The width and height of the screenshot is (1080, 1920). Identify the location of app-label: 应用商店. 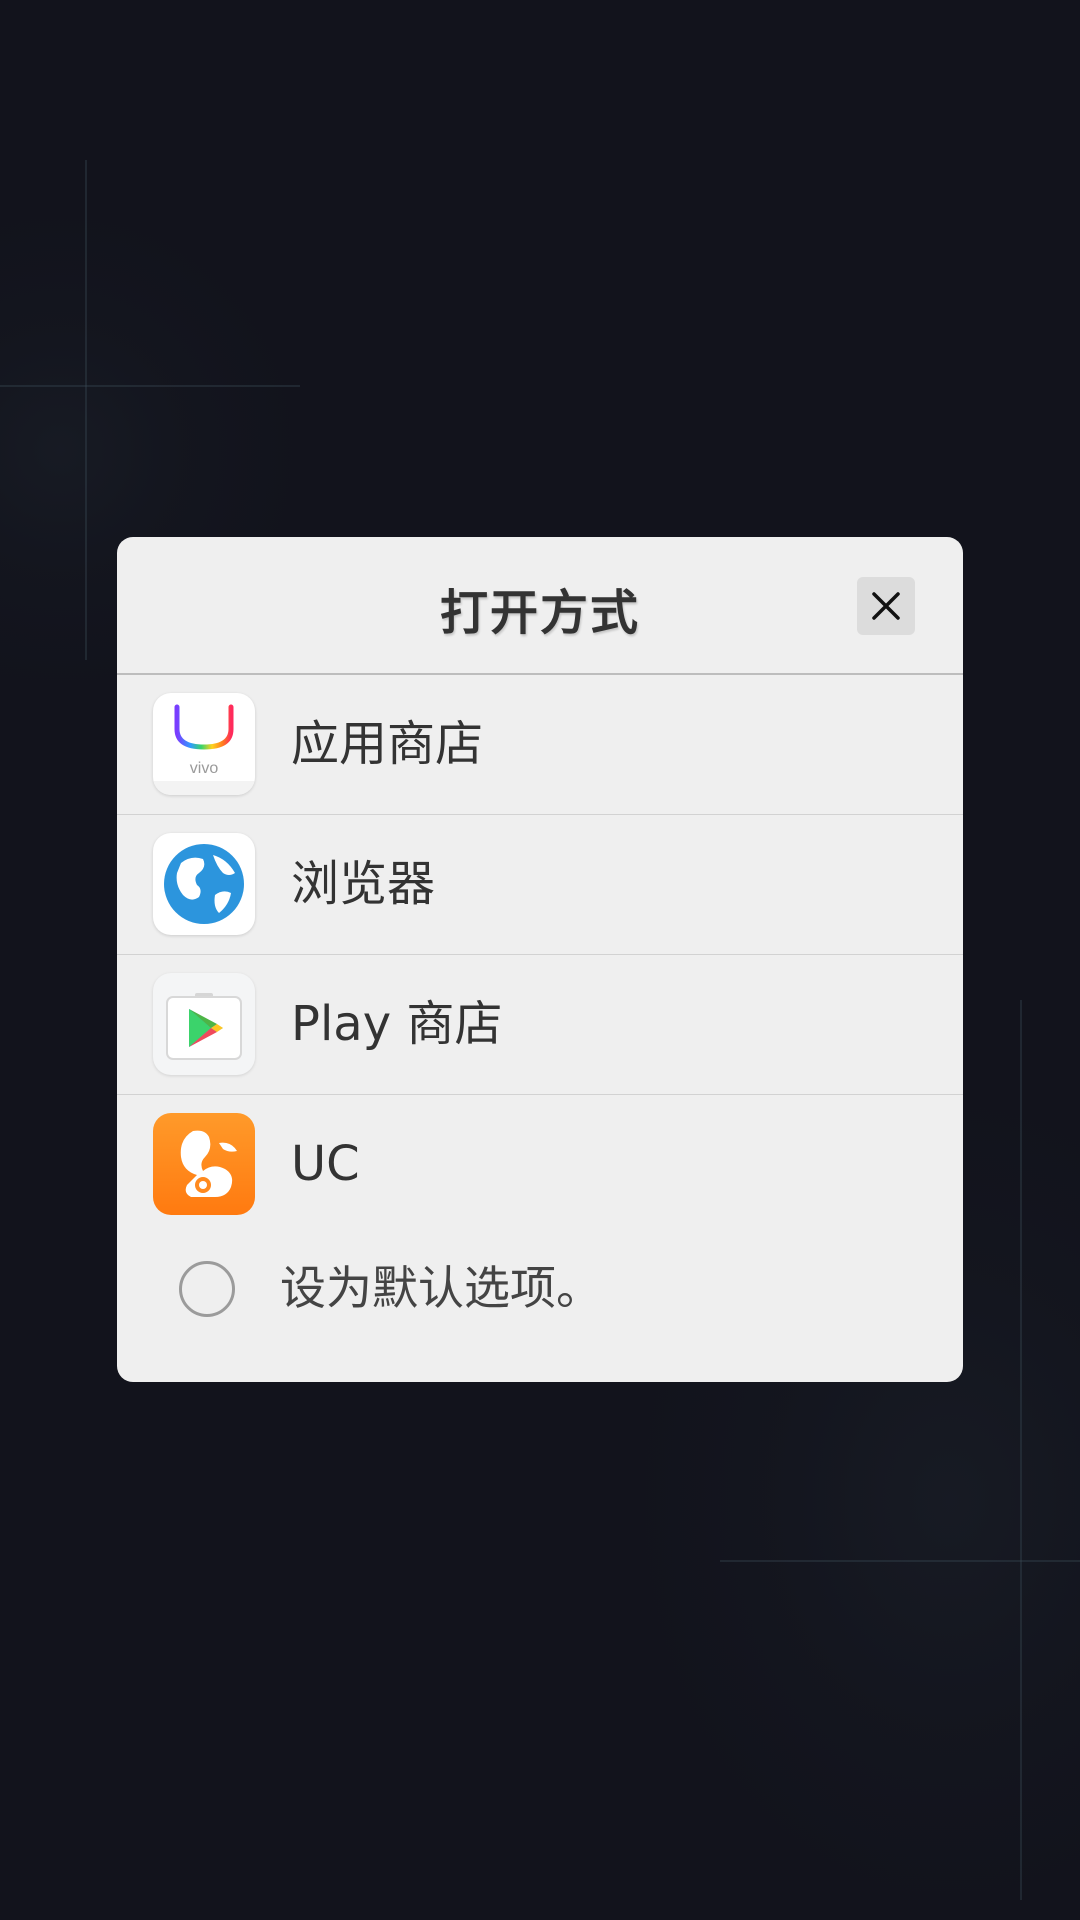
(387, 744).